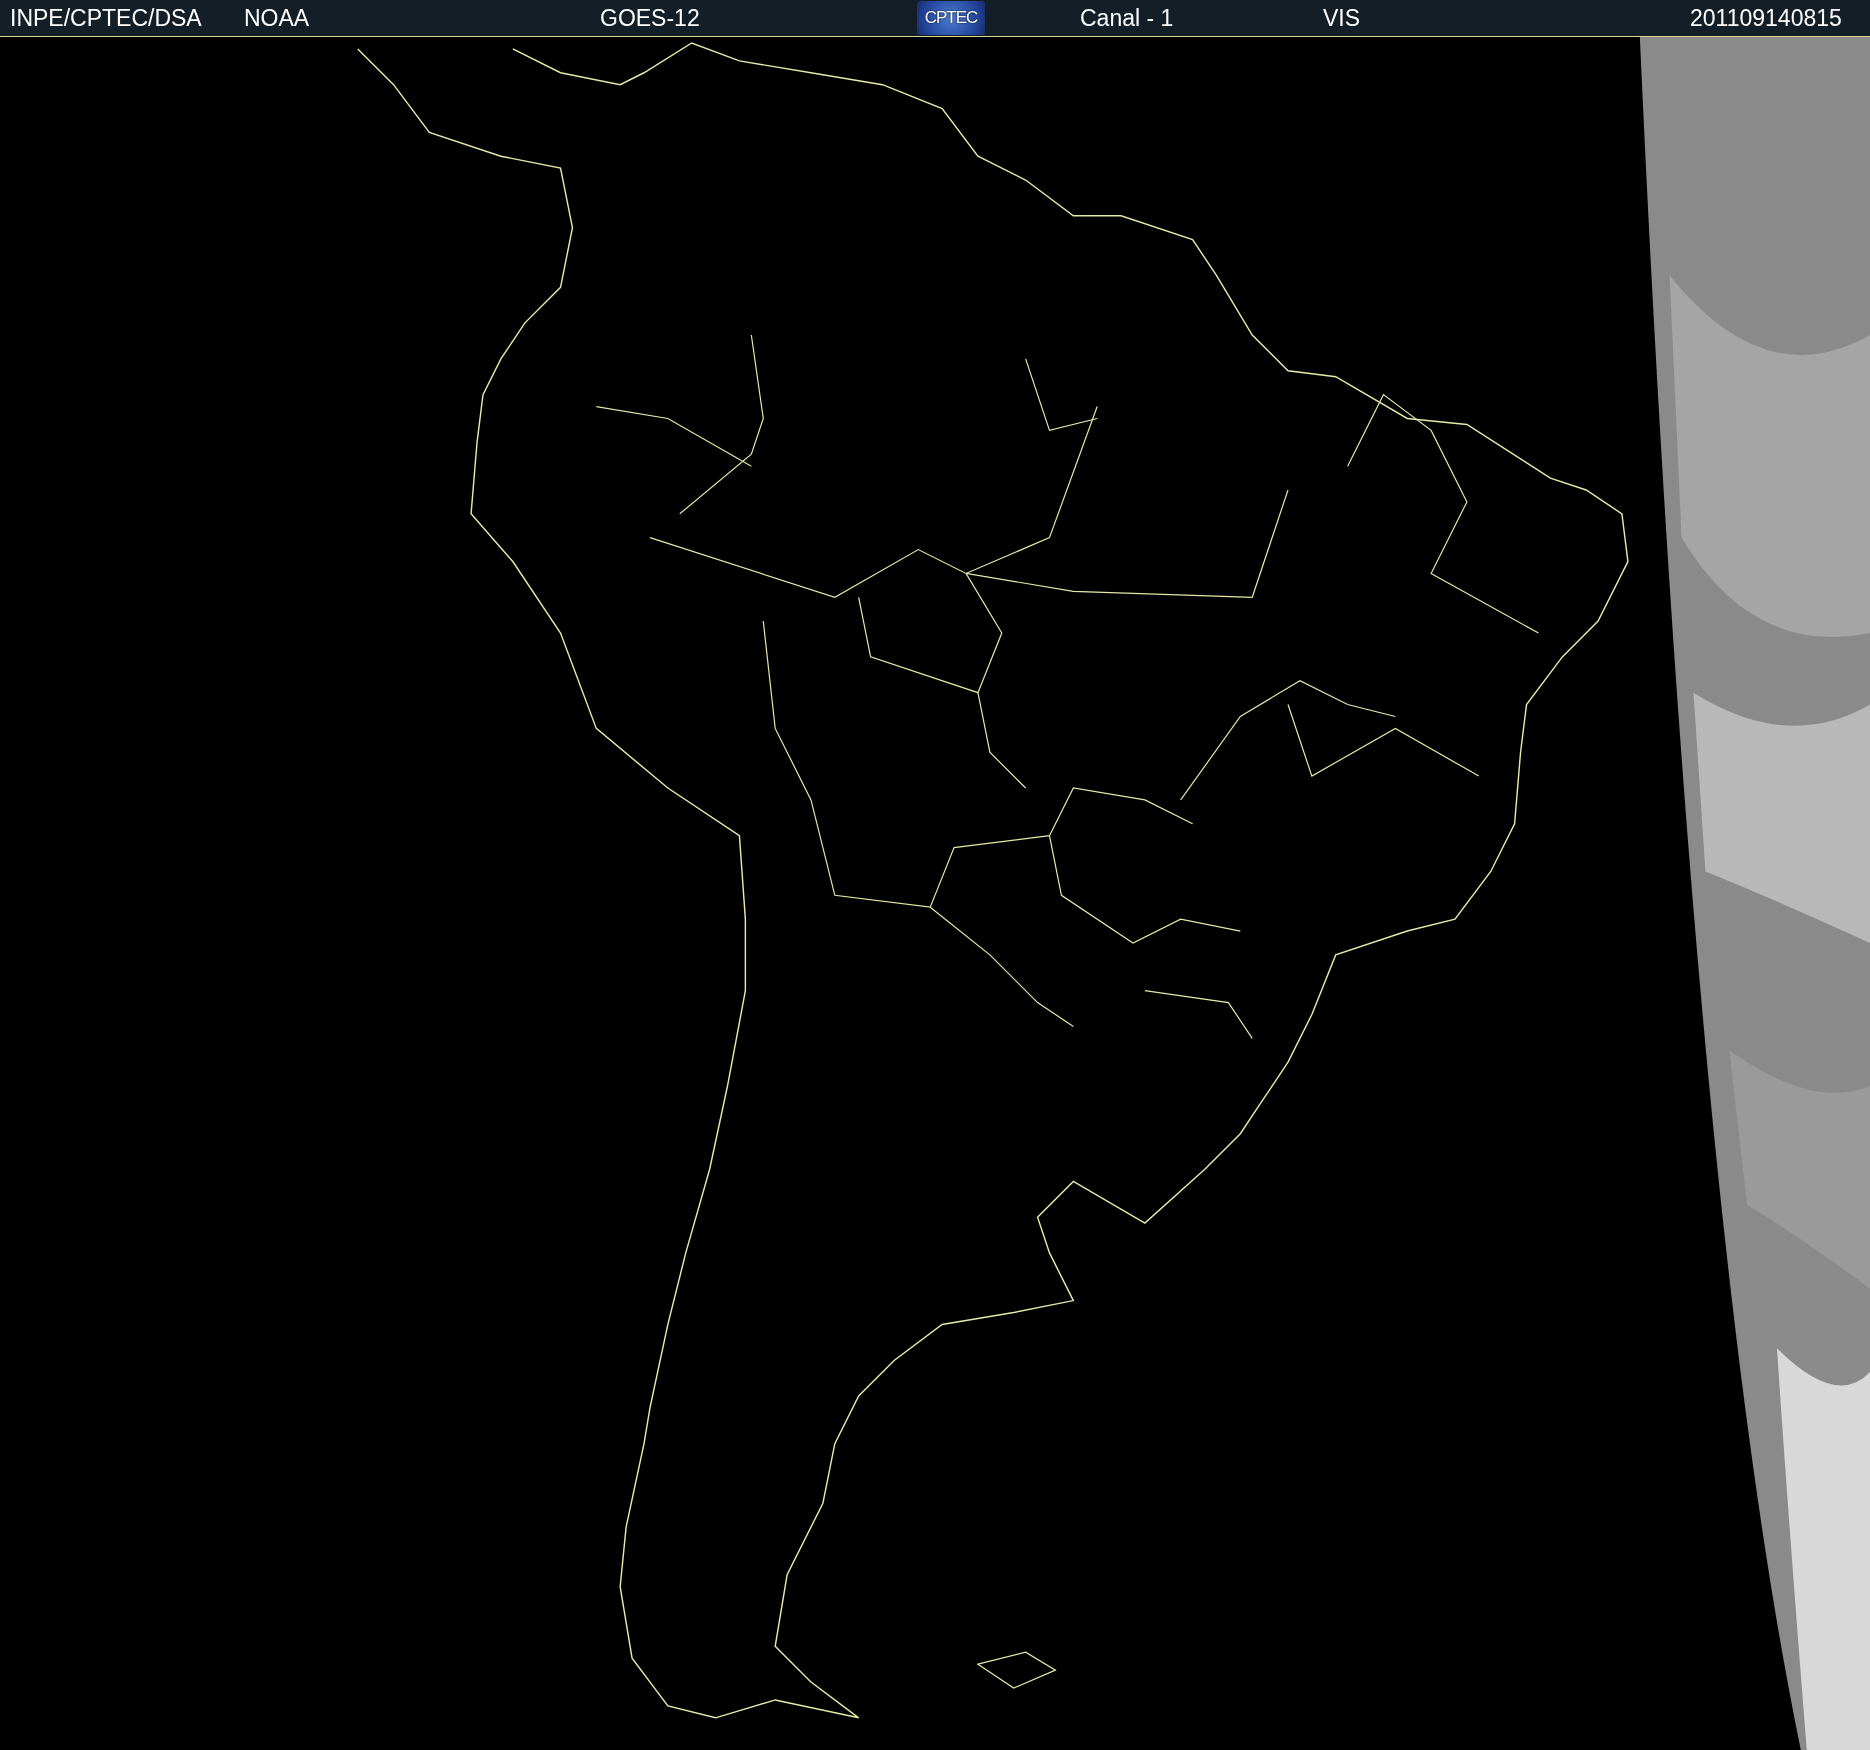 This screenshot has height=1750, width=1870. I want to click on header-label: Canal - 1, so click(1127, 18).